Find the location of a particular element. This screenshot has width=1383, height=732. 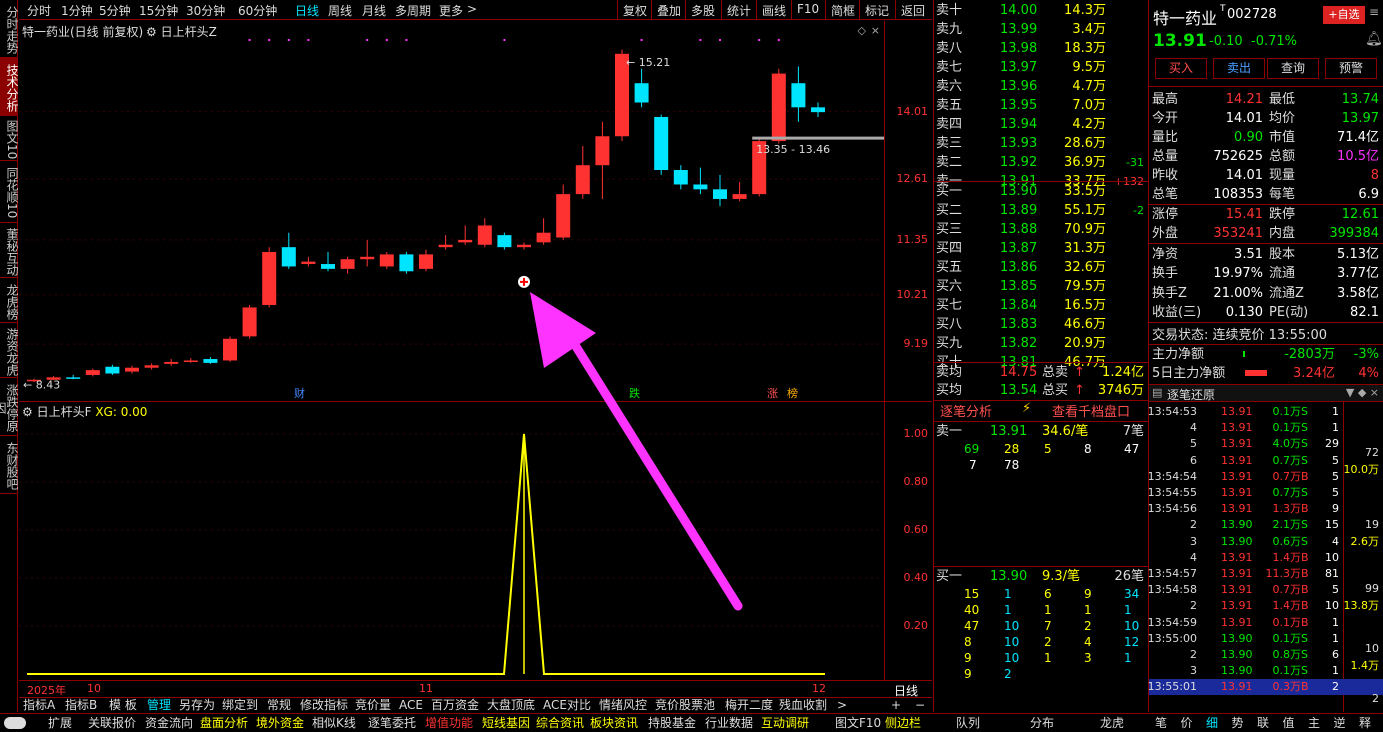

period-tab-2: 5分钟 is located at coordinates (115, 10).